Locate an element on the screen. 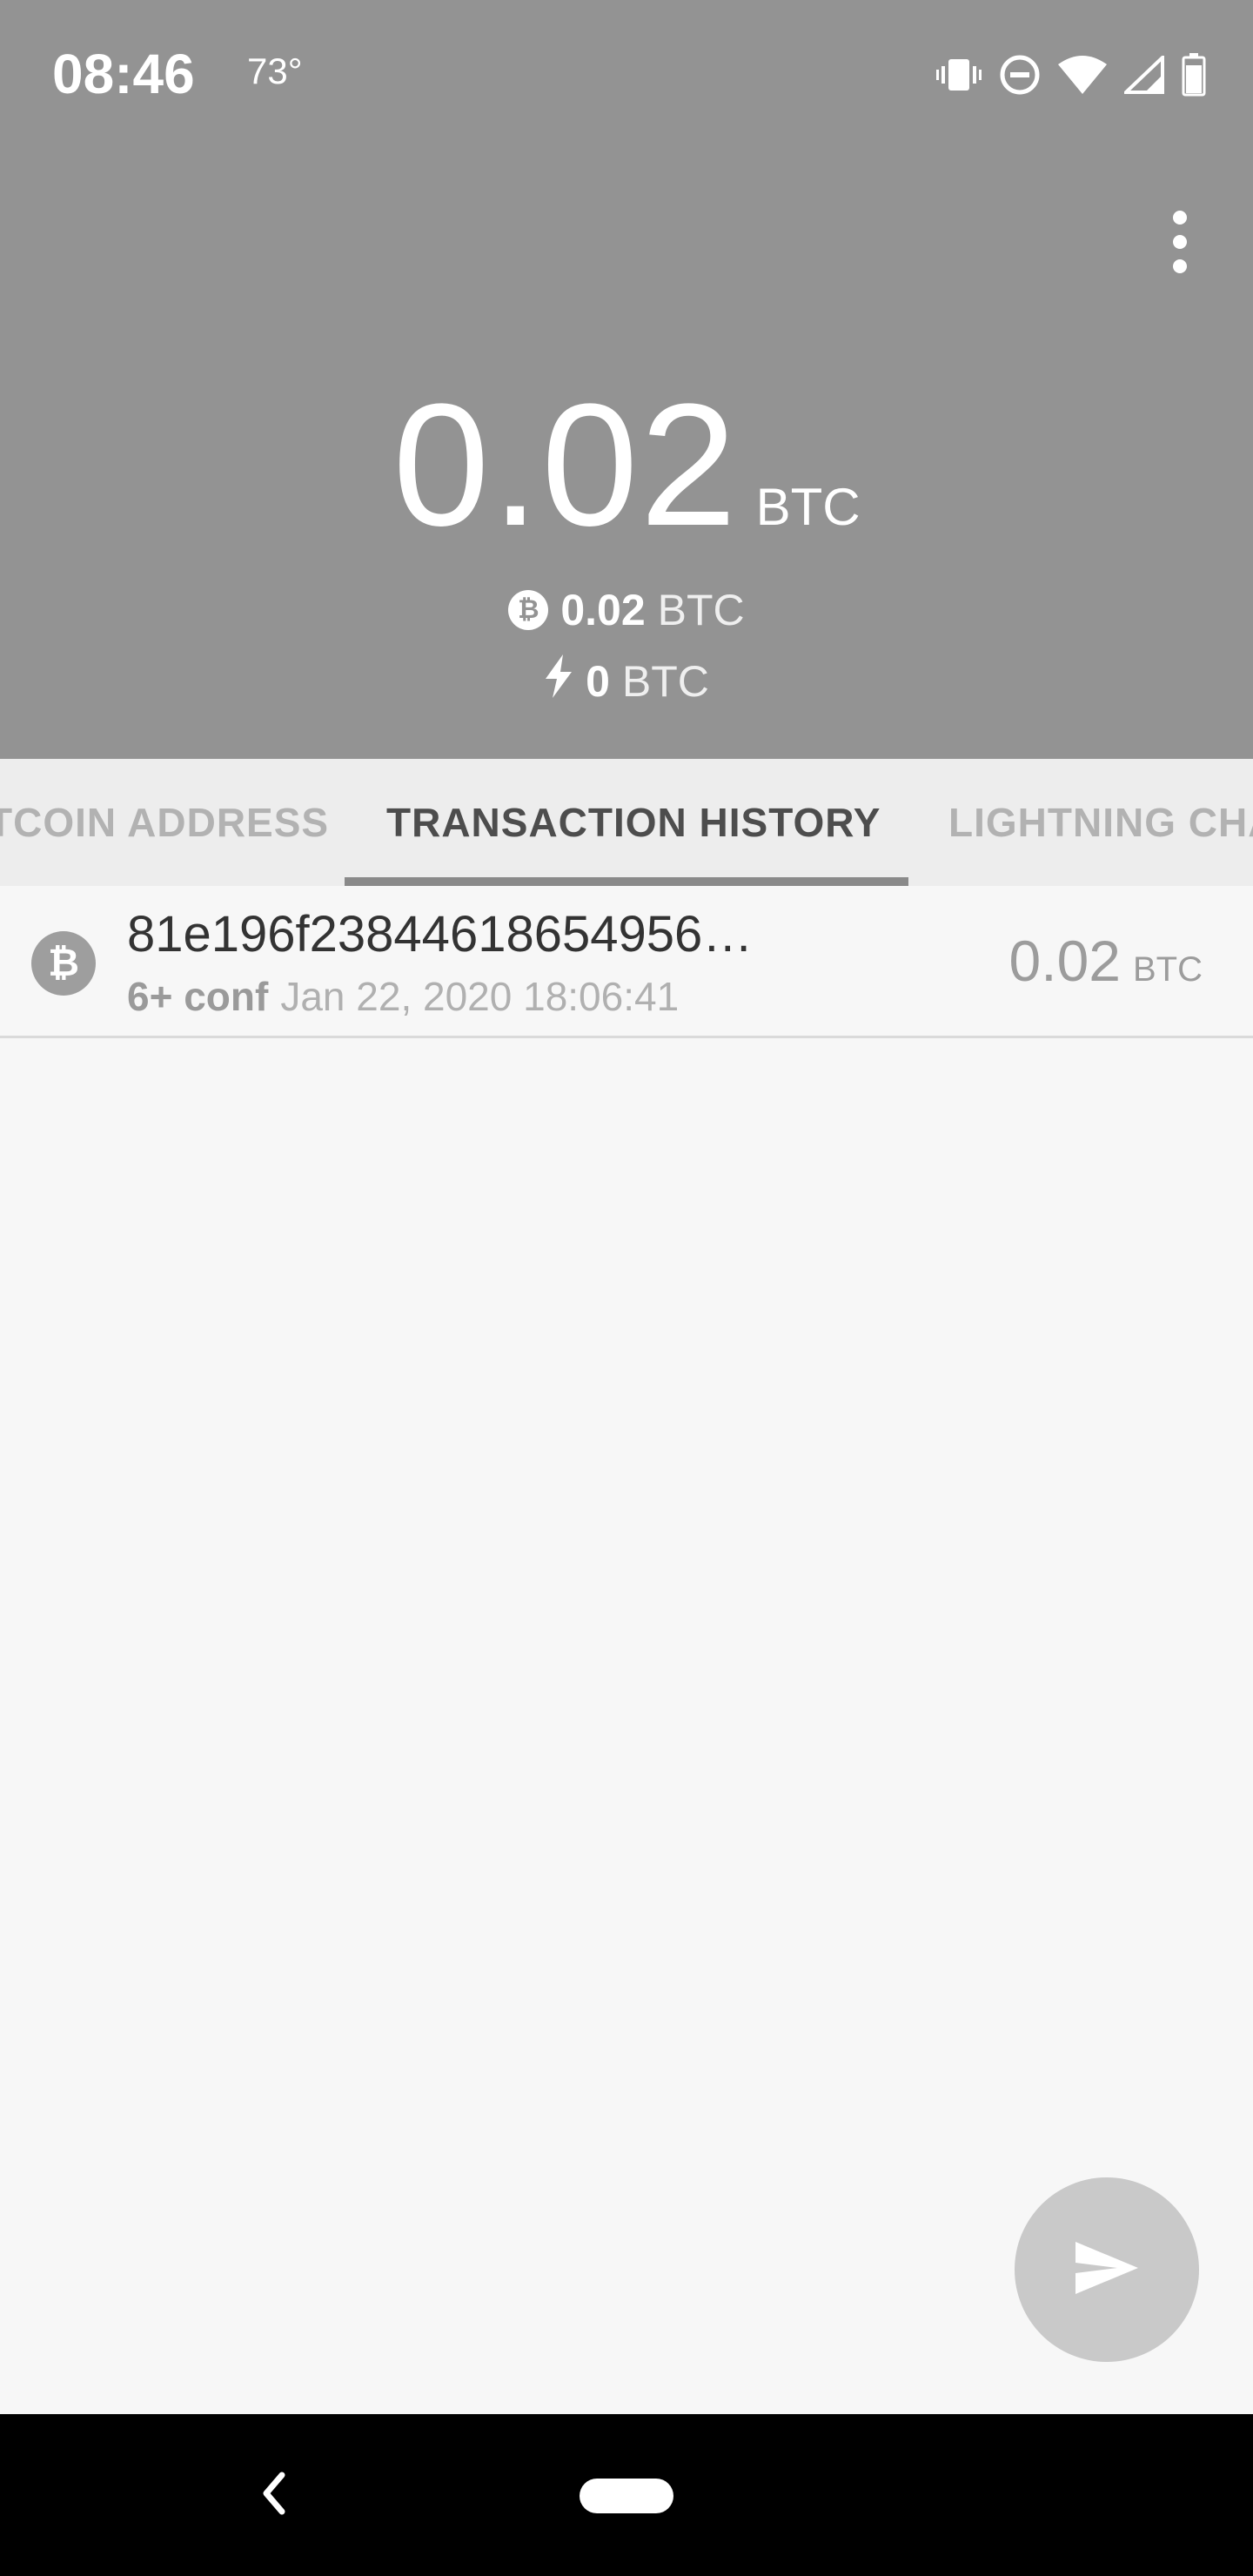  lightning-balance-unit: BTC is located at coordinates (665, 682).